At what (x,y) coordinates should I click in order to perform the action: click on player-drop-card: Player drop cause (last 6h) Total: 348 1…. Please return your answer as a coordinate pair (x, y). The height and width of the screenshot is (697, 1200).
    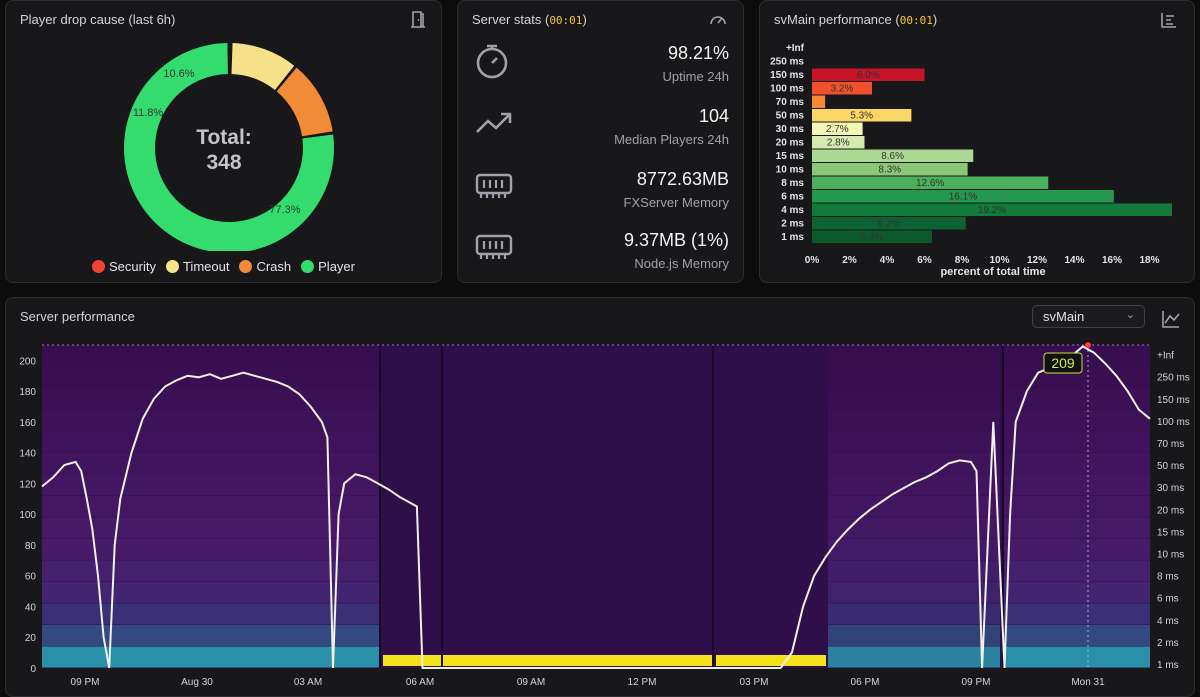
    Looking at the image, I should click on (223, 141).